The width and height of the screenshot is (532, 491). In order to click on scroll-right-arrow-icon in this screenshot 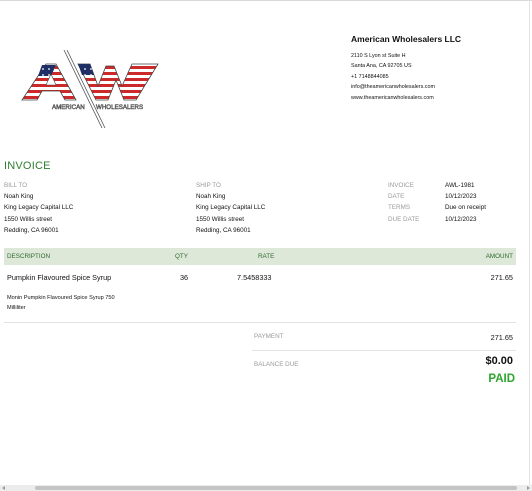, I will do `click(528, 488)`.